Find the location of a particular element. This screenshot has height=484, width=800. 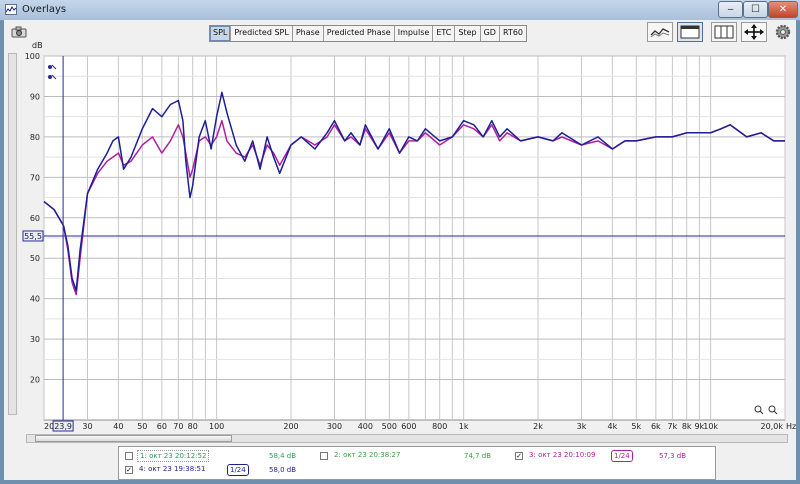

x-tick-label: 4k is located at coordinates (612, 426).